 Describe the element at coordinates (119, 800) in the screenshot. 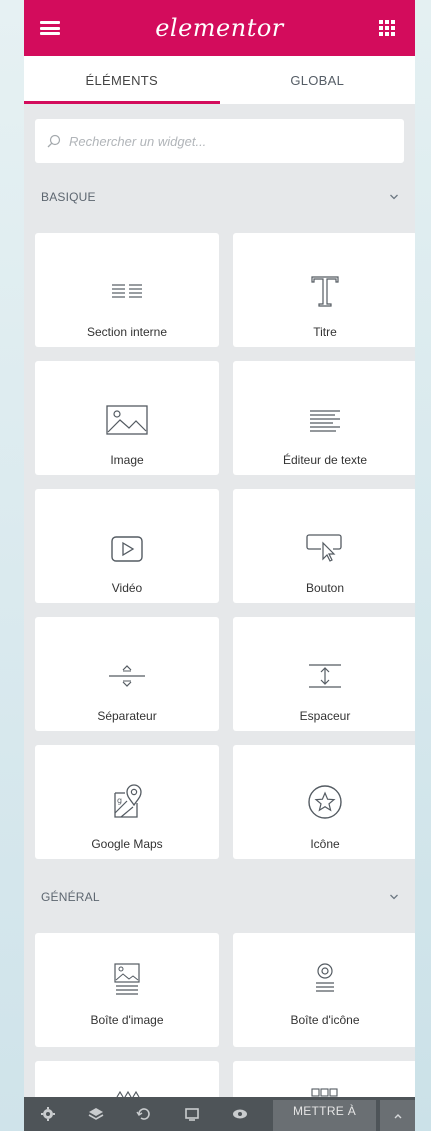

I see `svg-text: g` at that location.